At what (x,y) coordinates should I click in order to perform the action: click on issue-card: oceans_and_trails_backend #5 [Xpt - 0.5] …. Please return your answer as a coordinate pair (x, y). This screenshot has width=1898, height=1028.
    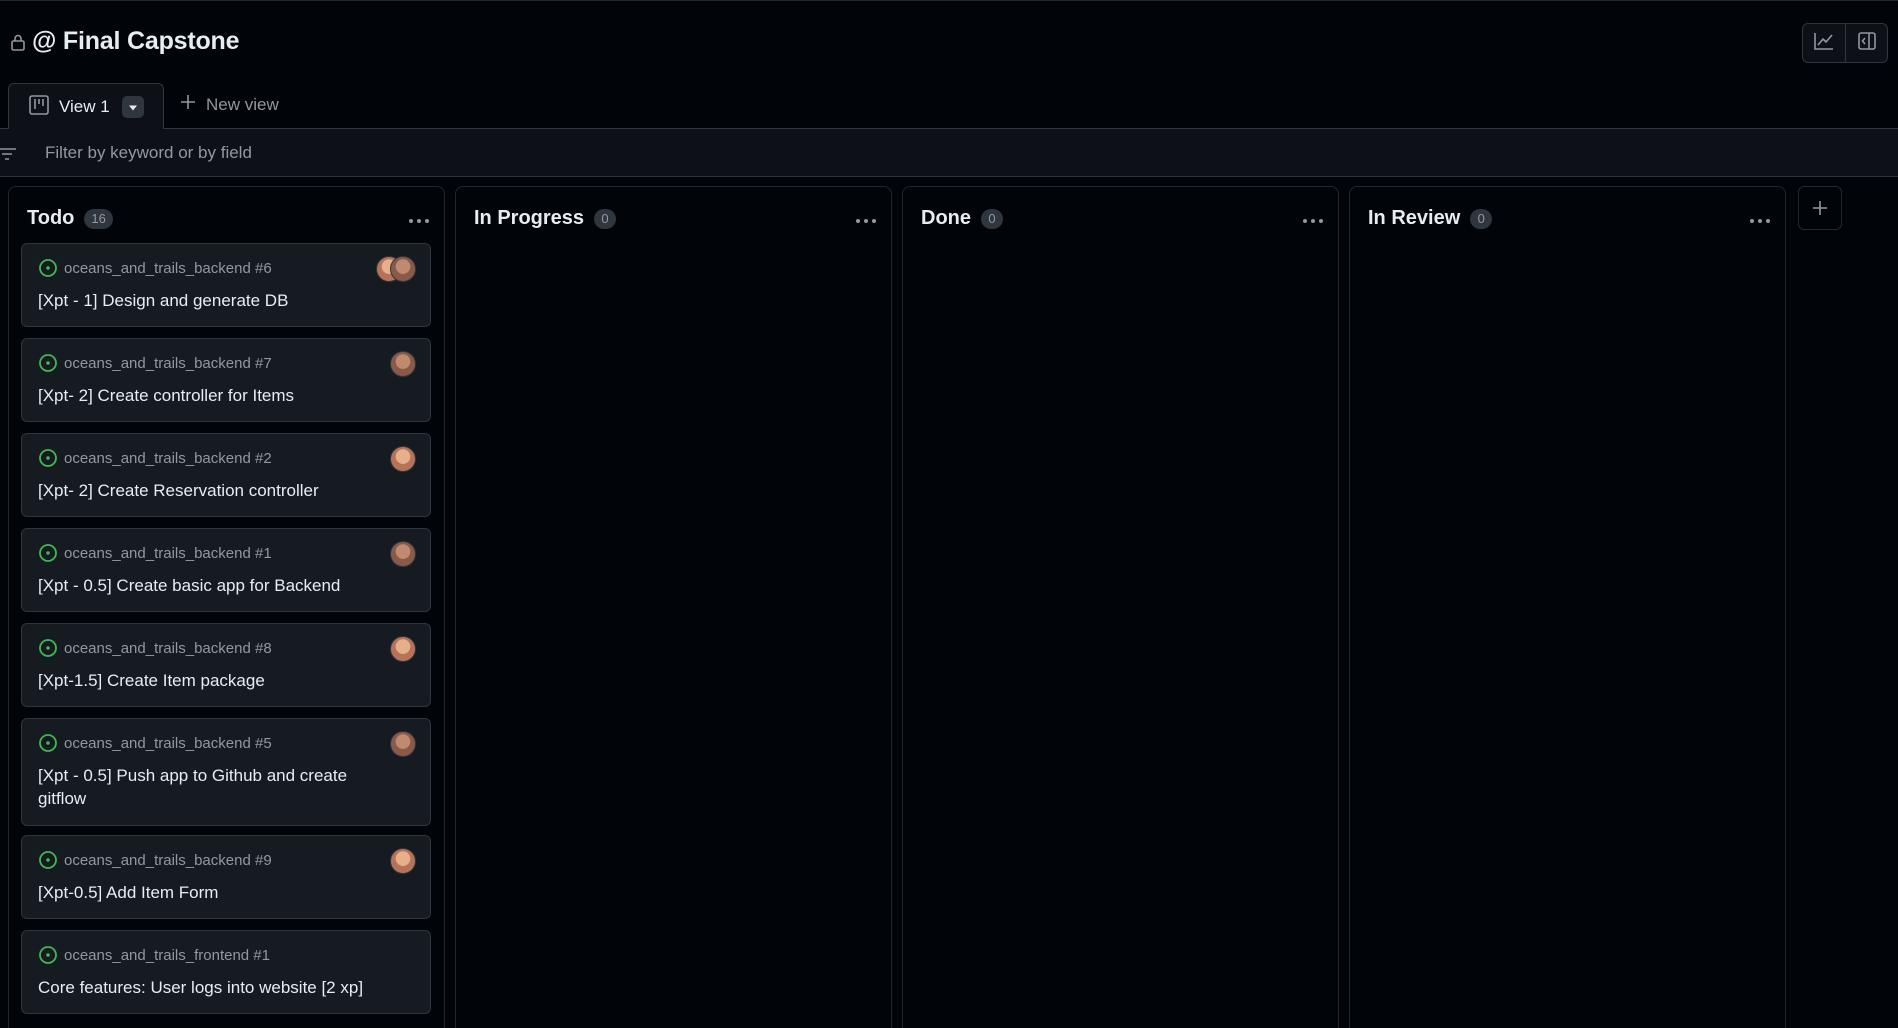
    Looking at the image, I should click on (226, 772).